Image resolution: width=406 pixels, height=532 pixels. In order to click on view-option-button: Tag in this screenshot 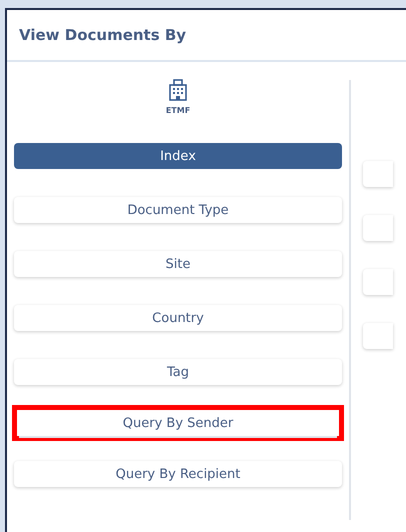, I will do `click(178, 372)`.